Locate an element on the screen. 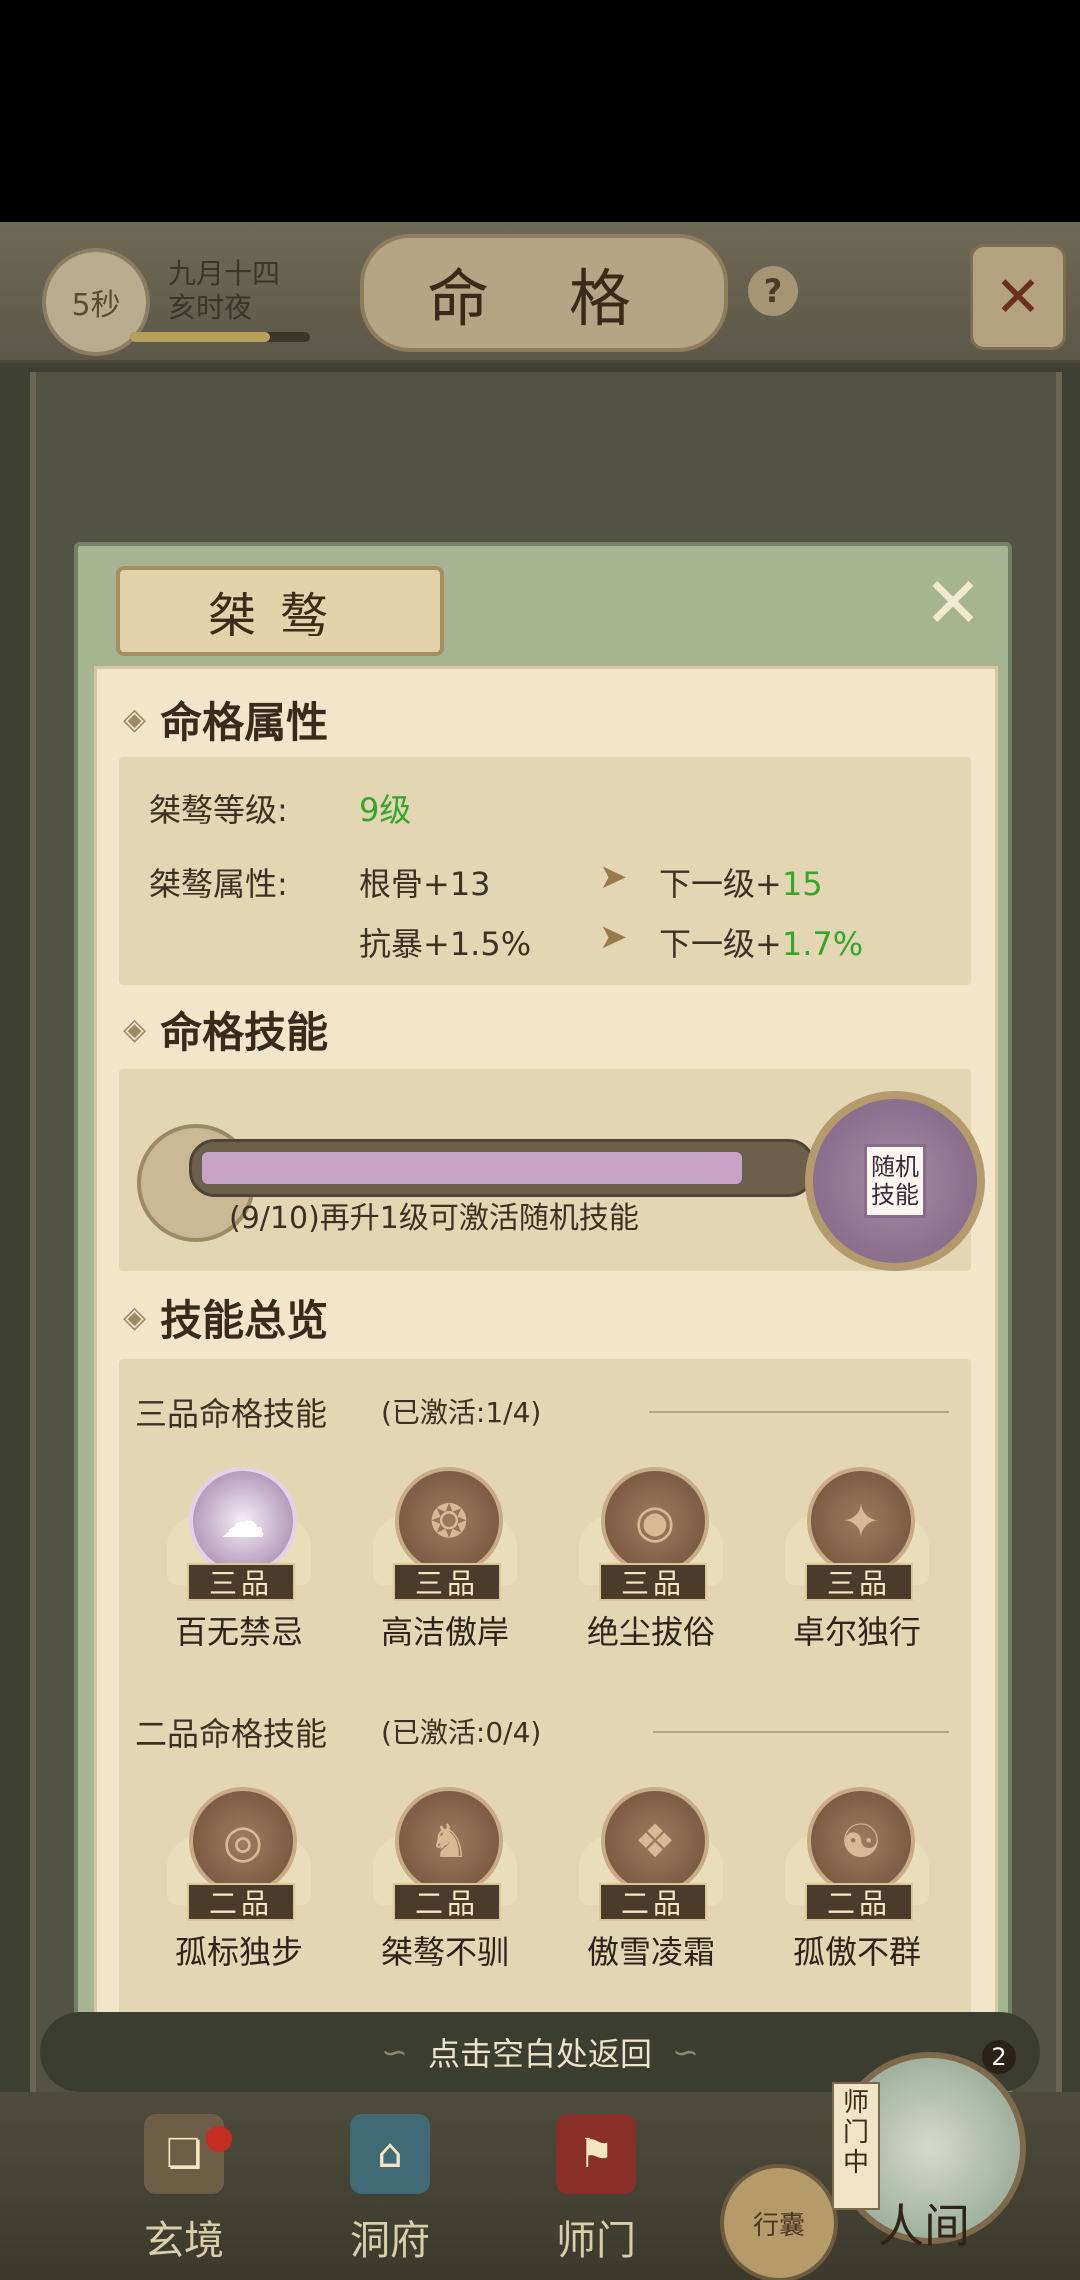 This screenshot has width=1080, height=2280. progress-text: (9/10)再升1级可激活随机技能 is located at coordinates (434, 1218).